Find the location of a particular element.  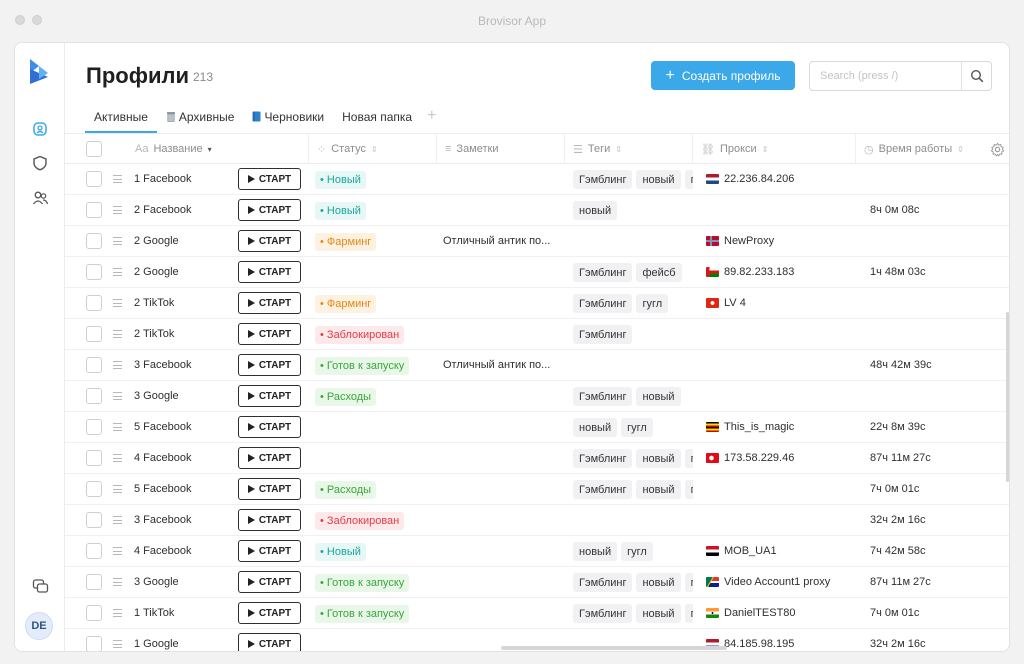

shield-icon is located at coordinates (40, 163).